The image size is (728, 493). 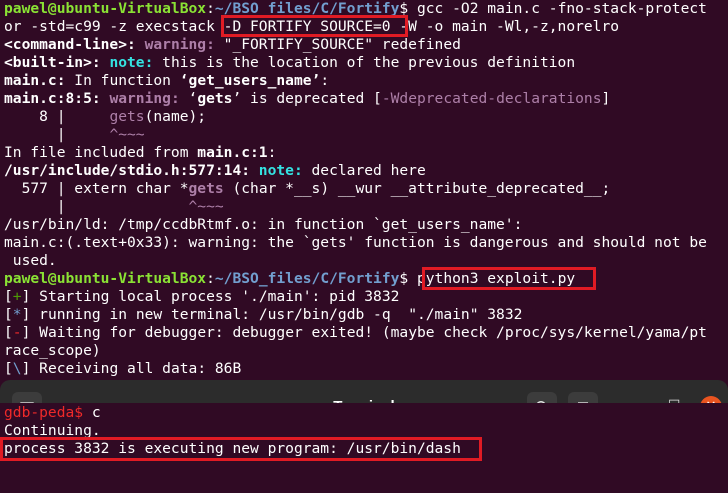 What do you see at coordinates (408, 278) in the screenshot?
I see `prompt-dollar: $` at bounding box center [408, 278].